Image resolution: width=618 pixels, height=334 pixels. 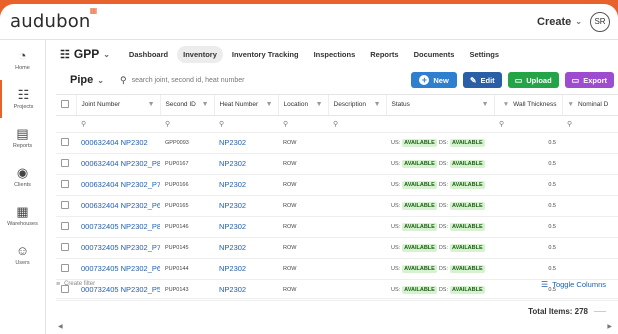 What do you see at coordinates (92, 80) in the screenshot?
I see `asset-type-selector: Pipe ⌄` at bounding box center [92, 80].